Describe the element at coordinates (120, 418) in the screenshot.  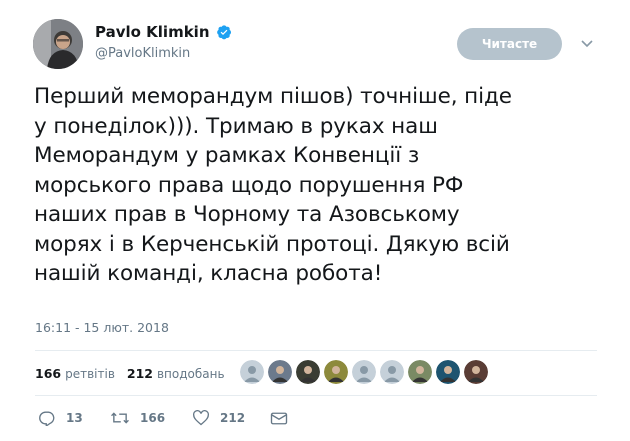
I see `retweet-icon` at that location.